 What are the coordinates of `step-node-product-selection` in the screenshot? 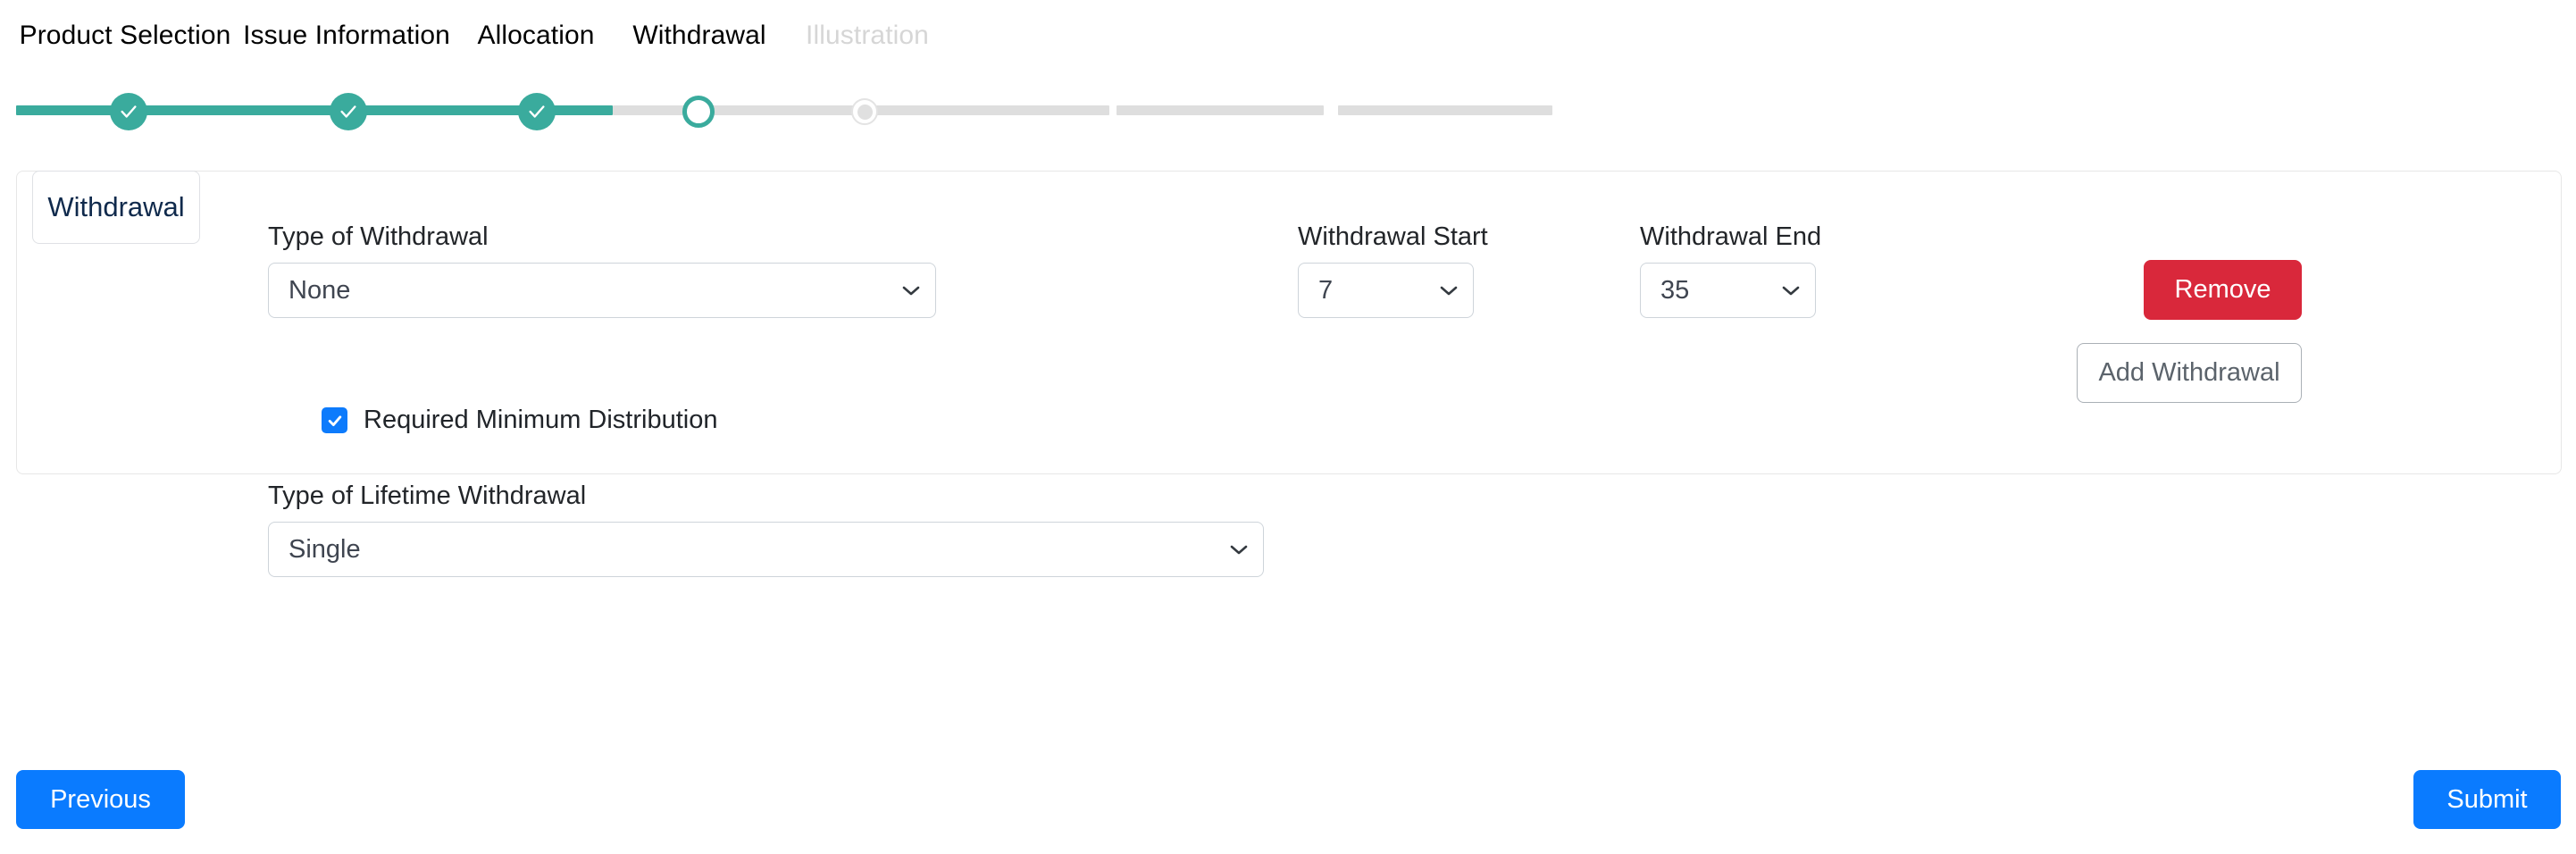 It's located at (129, 111).